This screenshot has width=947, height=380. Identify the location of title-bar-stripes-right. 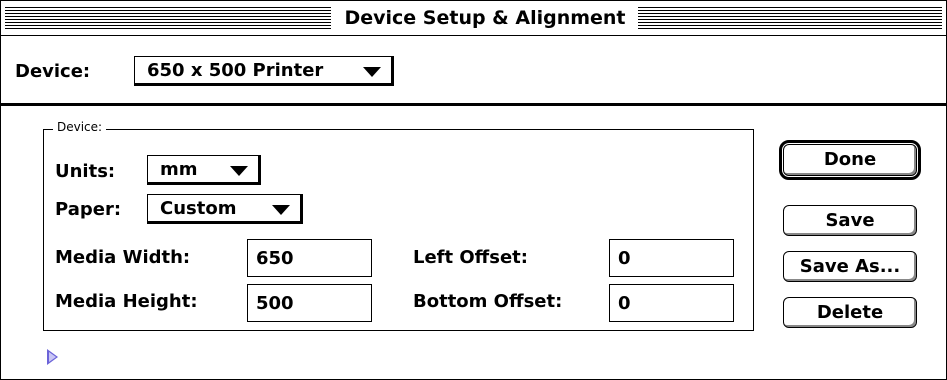
(790, 18).